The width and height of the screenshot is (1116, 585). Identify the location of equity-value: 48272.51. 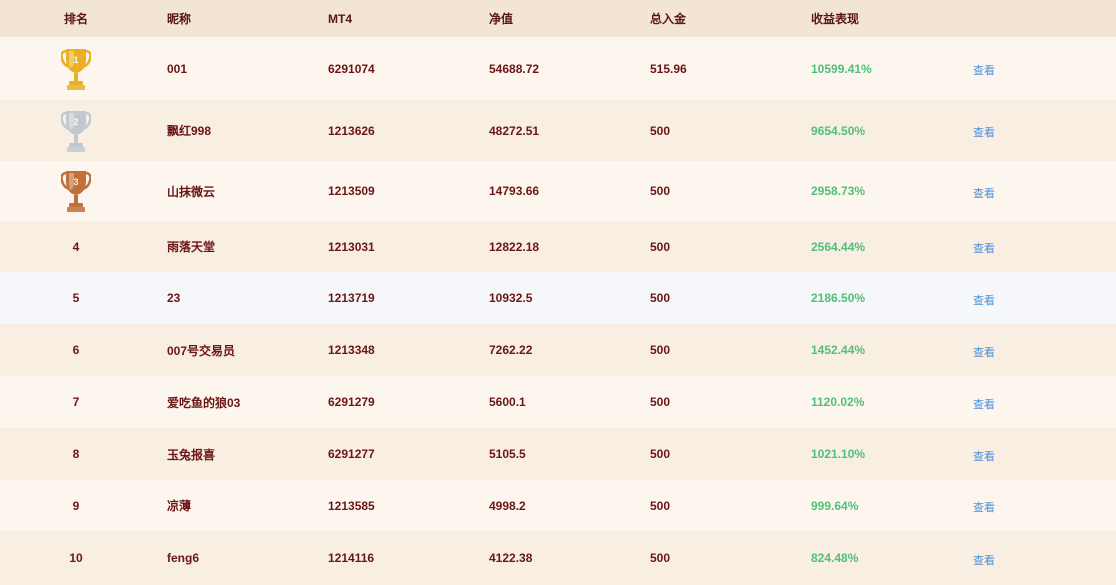
(514, 130).